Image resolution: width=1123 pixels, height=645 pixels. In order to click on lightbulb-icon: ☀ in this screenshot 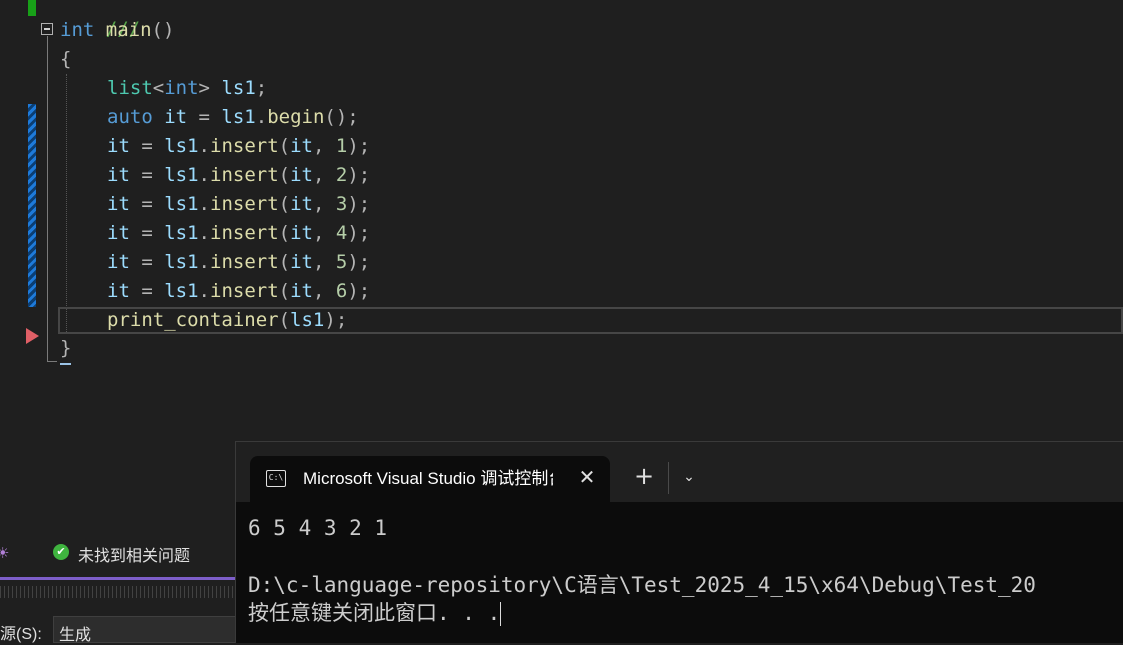, I will do `click(4, 553)`.